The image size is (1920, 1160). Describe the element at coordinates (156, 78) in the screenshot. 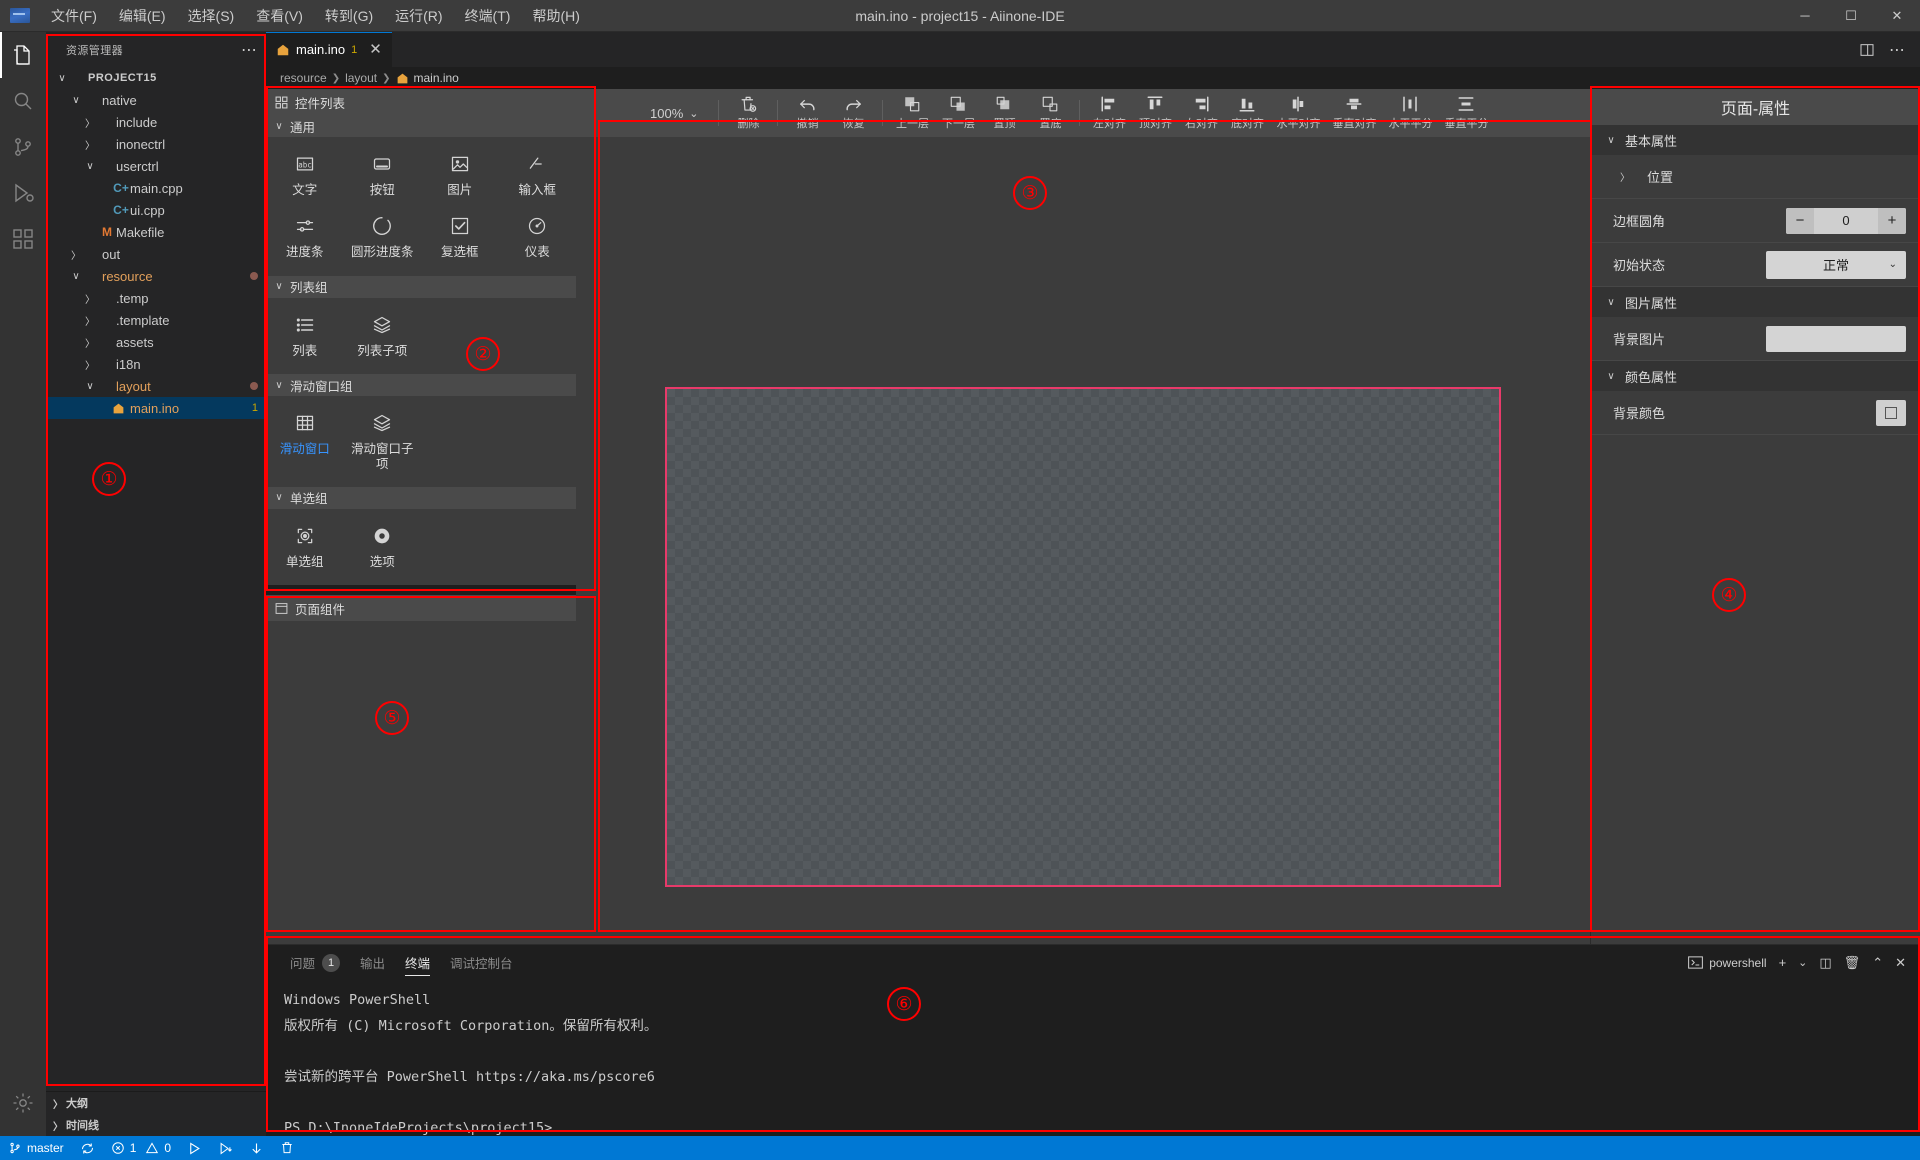

I see `tree-item-project15: PROJECT15` at that location.